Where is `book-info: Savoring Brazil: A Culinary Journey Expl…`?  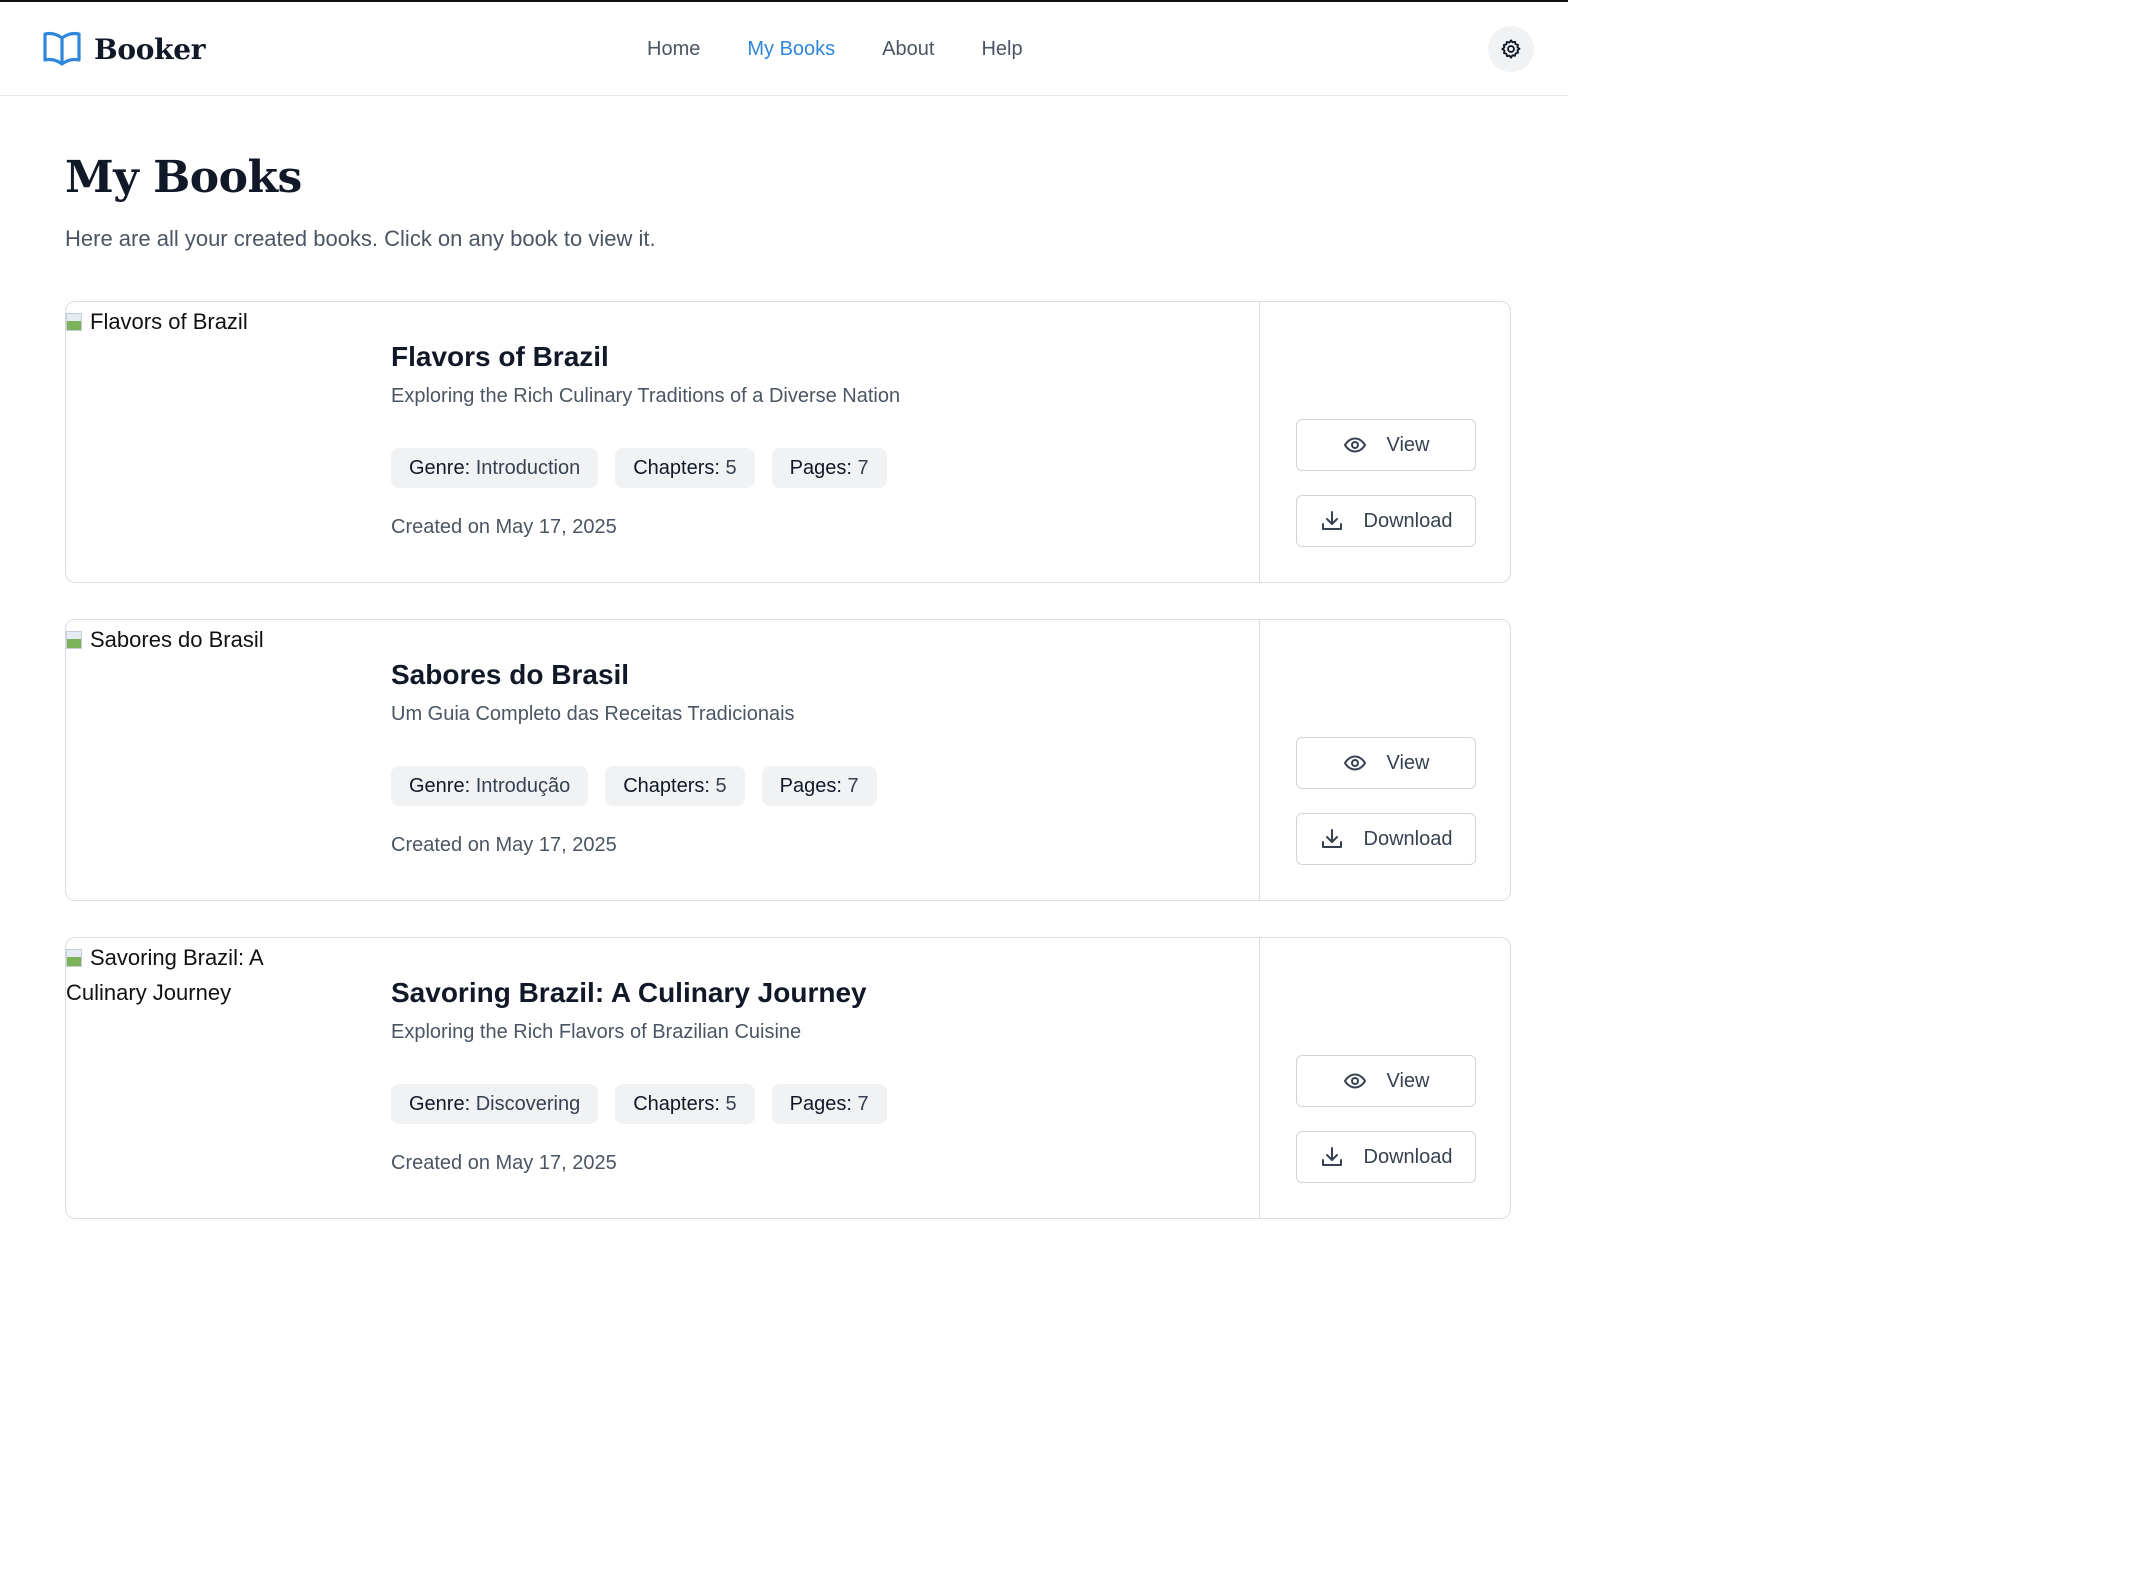 book-info: Savoring Brazil: A Culinary Journey Expl… is located at coordinates (821, 1075).